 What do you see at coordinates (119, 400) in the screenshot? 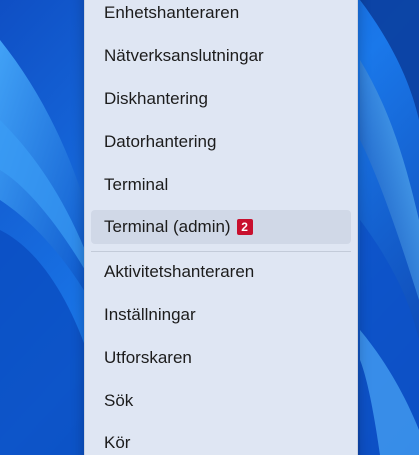
I see `menu-item-label: Sök` at bounding box center [119, 400].